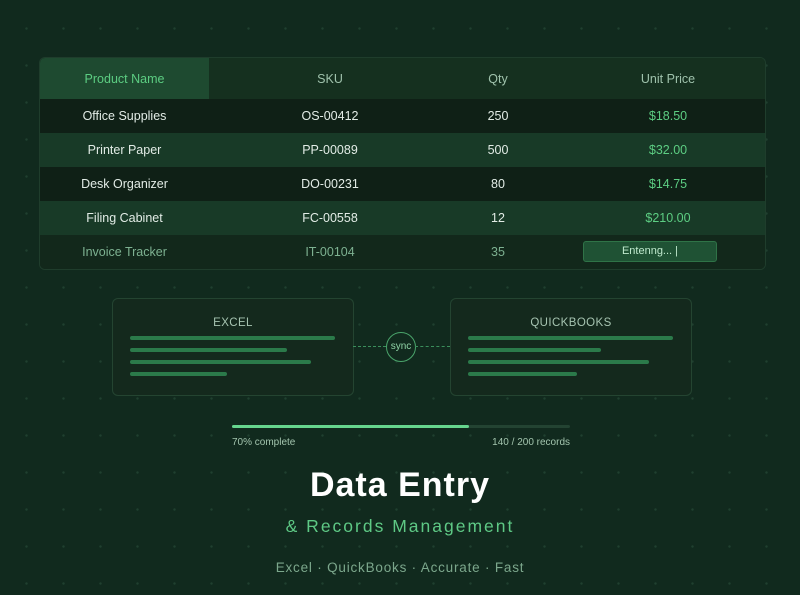  I want to click on table-row: Printer Paper PP-00089 500 $32.00, so click(402, 150).